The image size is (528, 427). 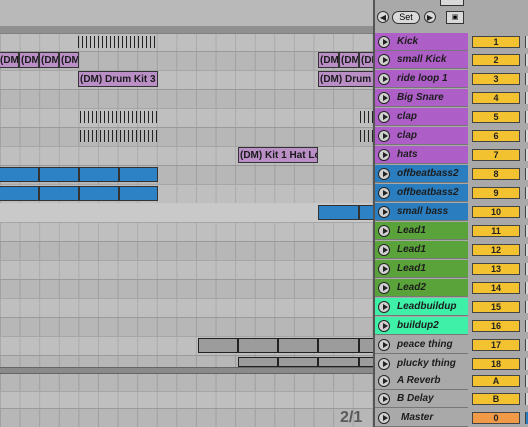 I want to click on clip-small-kick-7: (DM, so click(x=366, y=60).